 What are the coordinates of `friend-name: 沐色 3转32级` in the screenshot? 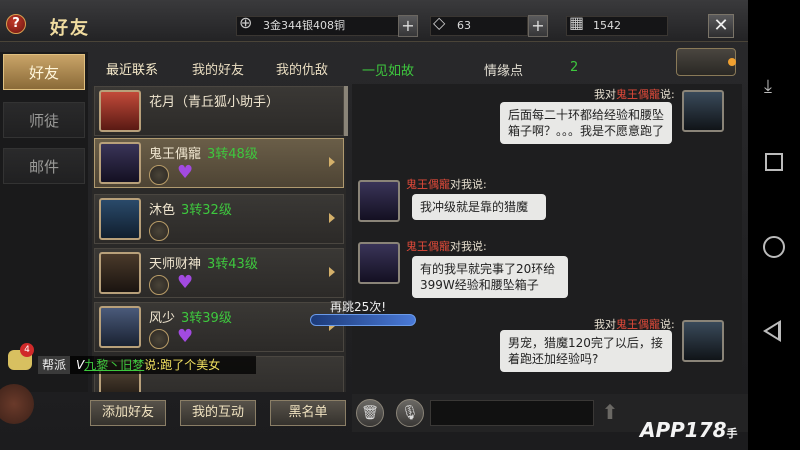 It's located at (190, 208).